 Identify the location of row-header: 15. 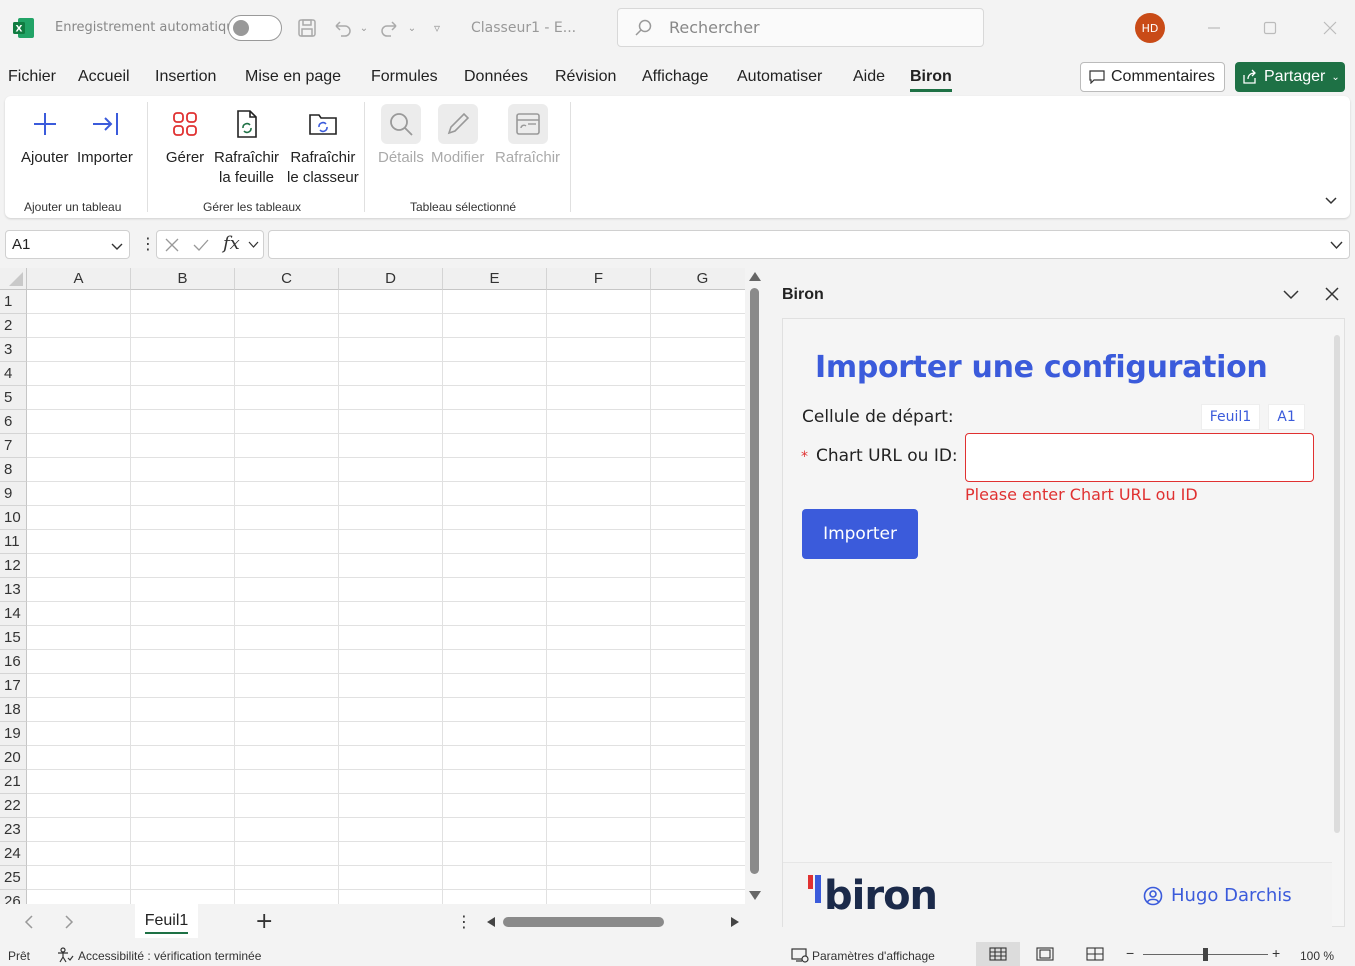
(13, 638).